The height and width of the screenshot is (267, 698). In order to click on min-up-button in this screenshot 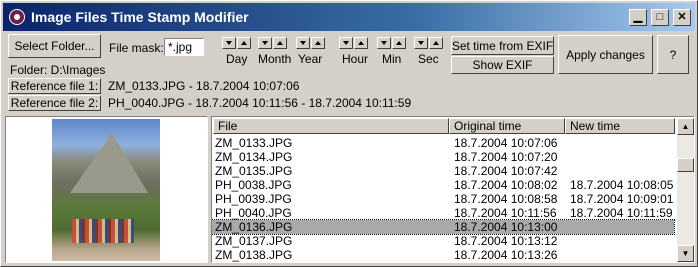, I will do `click(399, 43)`.